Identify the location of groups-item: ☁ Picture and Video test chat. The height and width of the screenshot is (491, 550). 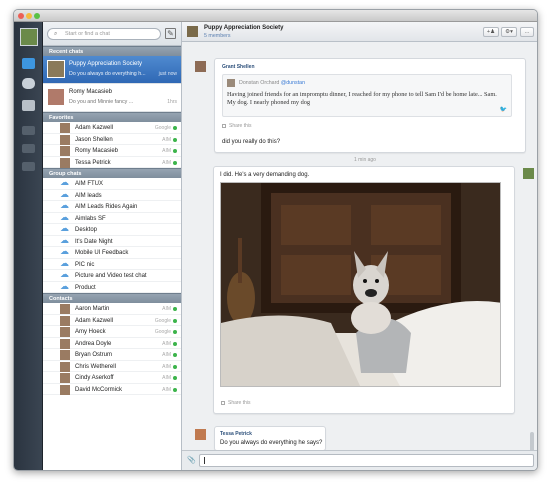
(112, 276).